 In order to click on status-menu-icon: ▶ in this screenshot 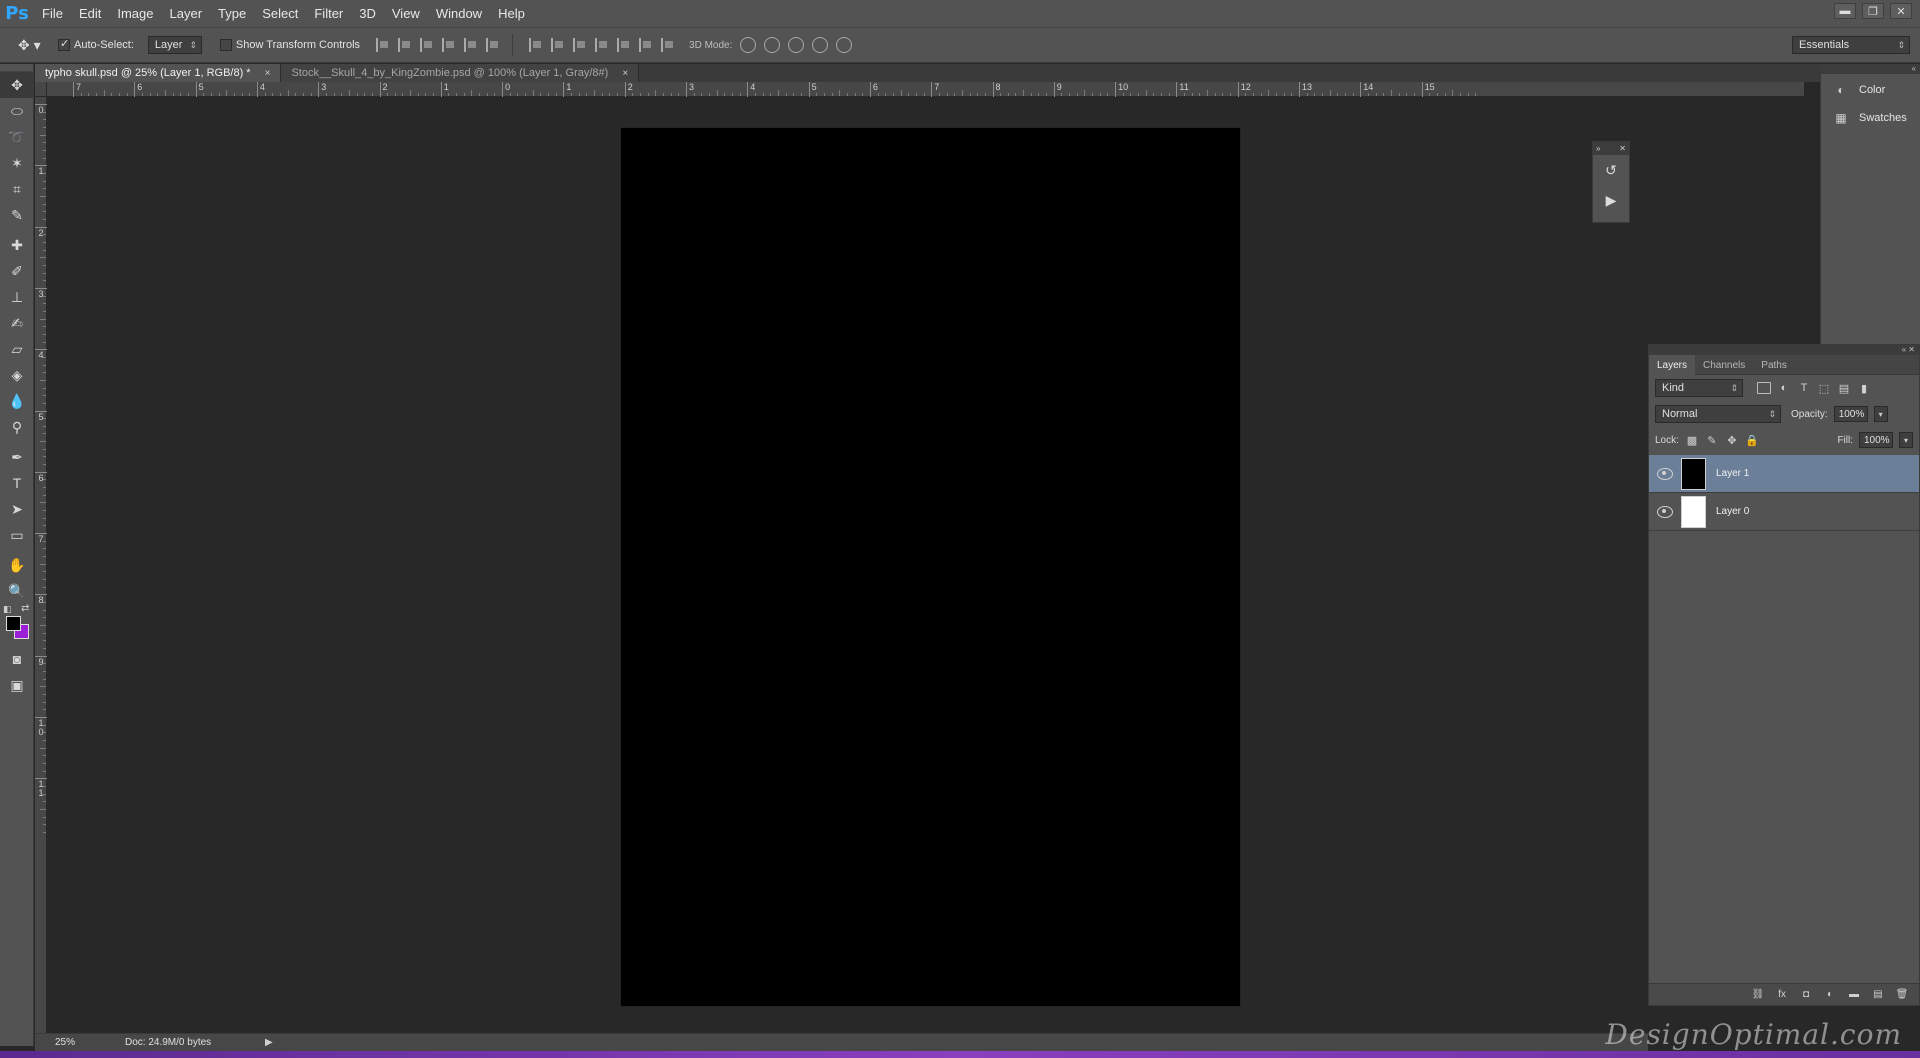, I will do `click(269, 1042)`.